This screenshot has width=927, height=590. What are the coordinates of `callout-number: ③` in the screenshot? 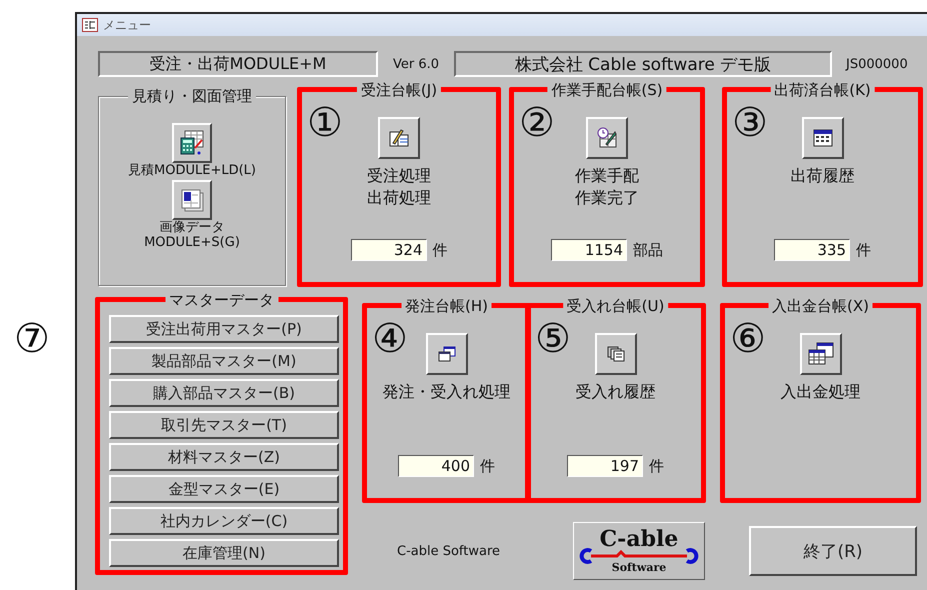 It's located at (750, 123).